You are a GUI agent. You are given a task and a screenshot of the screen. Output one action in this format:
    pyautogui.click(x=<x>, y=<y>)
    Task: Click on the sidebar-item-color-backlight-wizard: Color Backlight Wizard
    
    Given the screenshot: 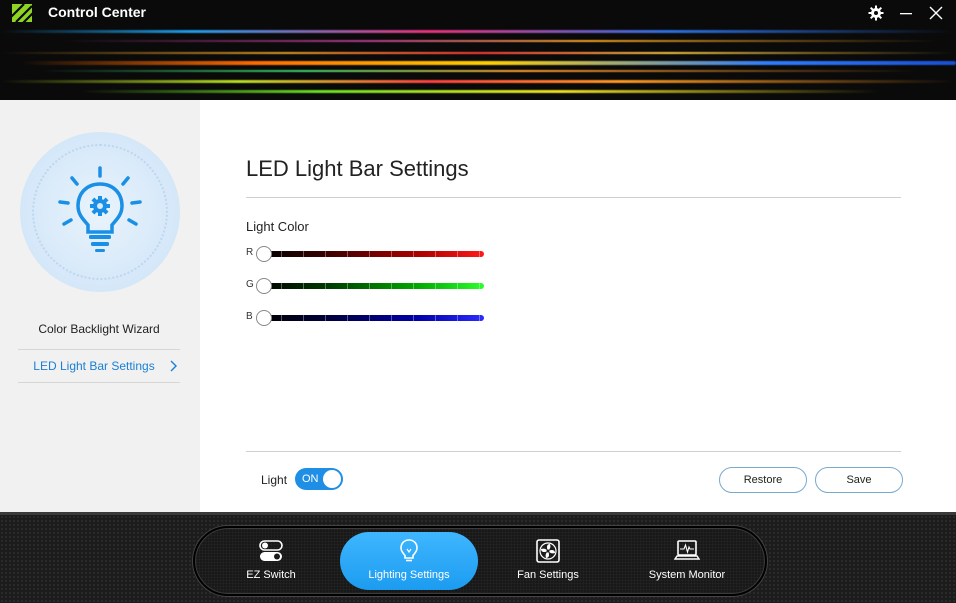 What is the action you would take?
    pyautogui.click(x=99, y=329)
    